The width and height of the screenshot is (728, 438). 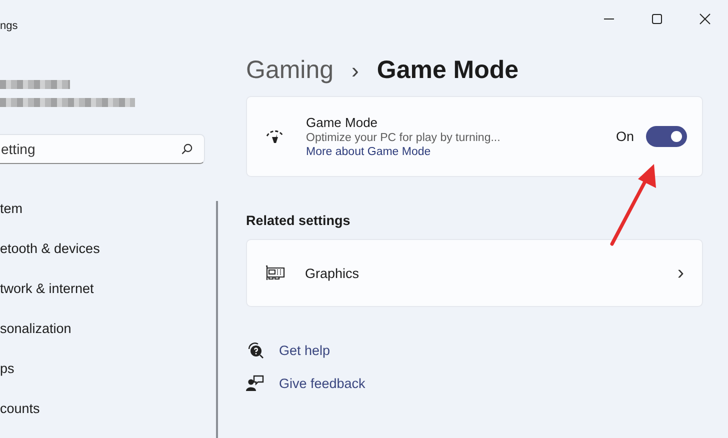 What do you see at coordinates (217, 319) in the screenshot?
I see `scrollbar` at bounding box center [217, 319].